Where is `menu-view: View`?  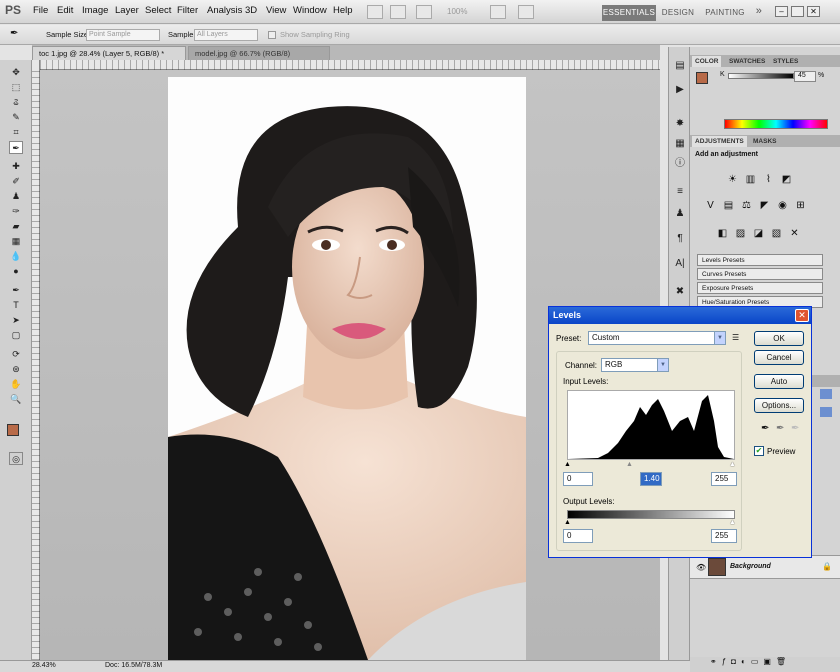
menu-view: View is located at coordinates (276, 10).